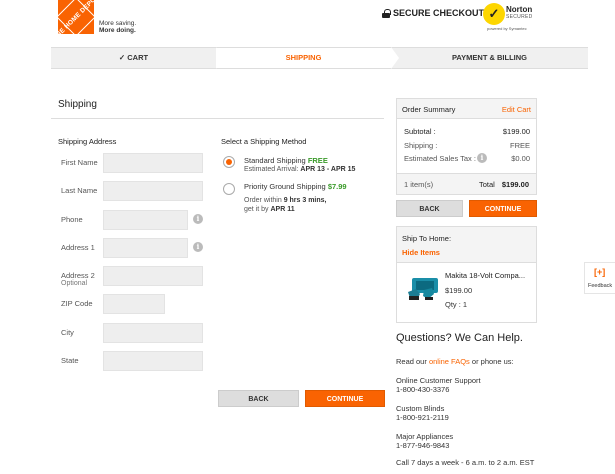  I want to click on state-label: State, so click(70, 360).